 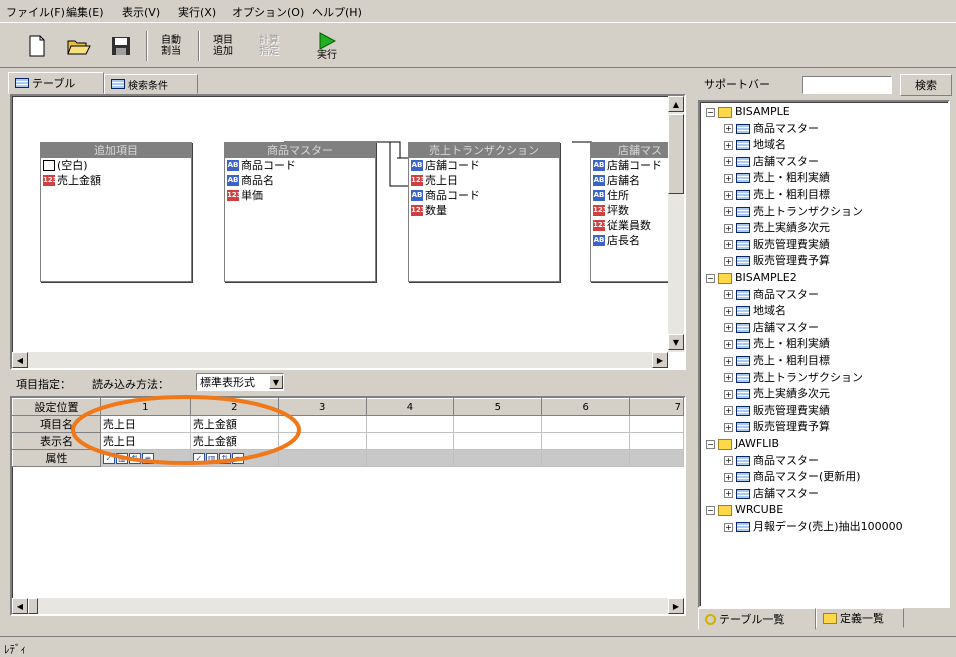 What do you see at coordinates (484, 165) in the screenshot?
I see `field-row: AB 店舗コード` at bounding box center [484, 165].